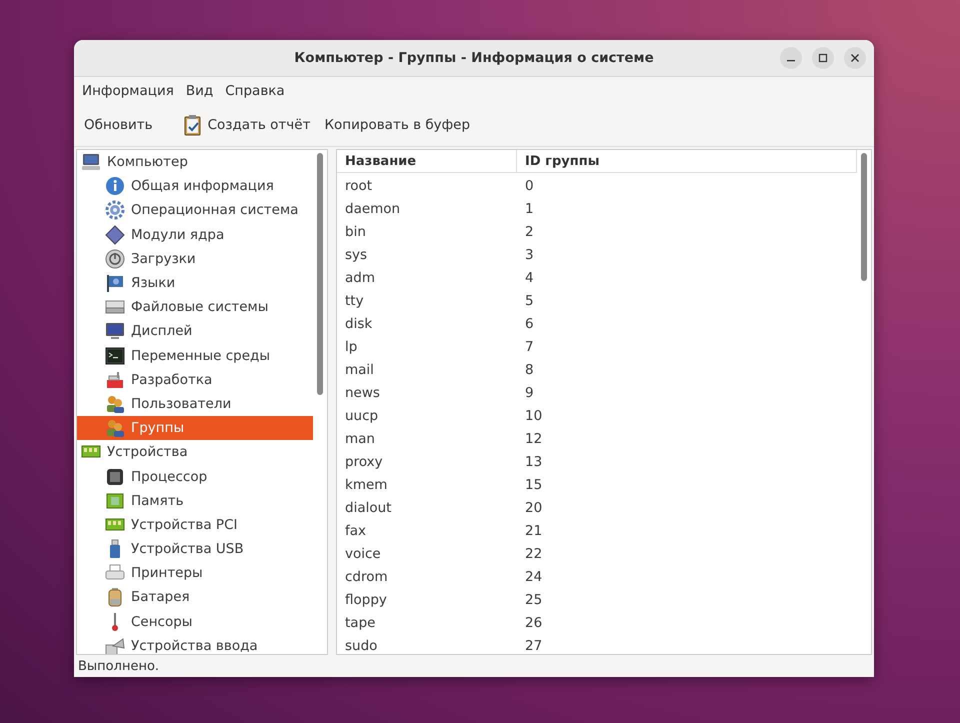 The width and height of the screenshot is (960, 723). What do you see at coordinates (115, 186) in the screenshot?
I see `info-icon` at bounding box center [115, 186].